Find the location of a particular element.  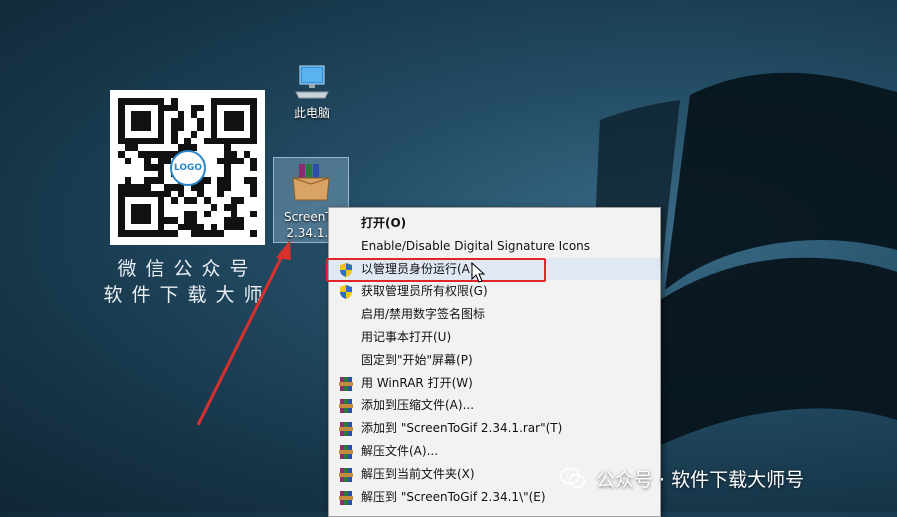

menu-item: Enable/Disable Digital Signature Icons is located at coordinates (494, 246).